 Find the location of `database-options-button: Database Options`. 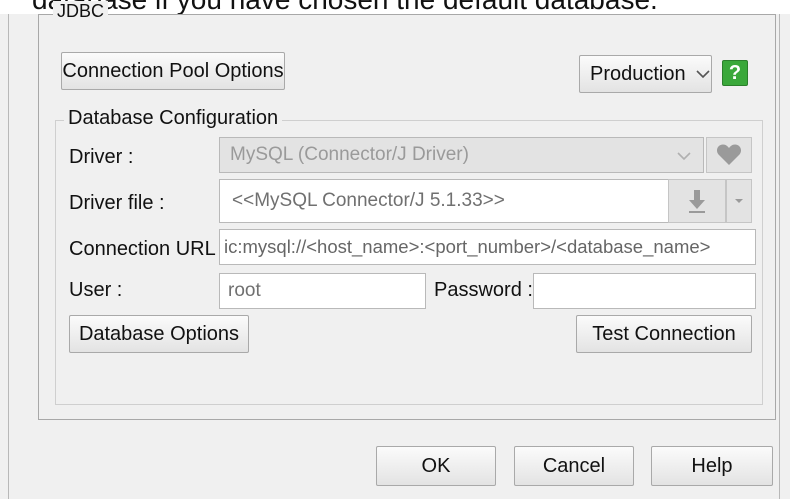

database-options-button: Database Options is located at coordinates (159, 334).